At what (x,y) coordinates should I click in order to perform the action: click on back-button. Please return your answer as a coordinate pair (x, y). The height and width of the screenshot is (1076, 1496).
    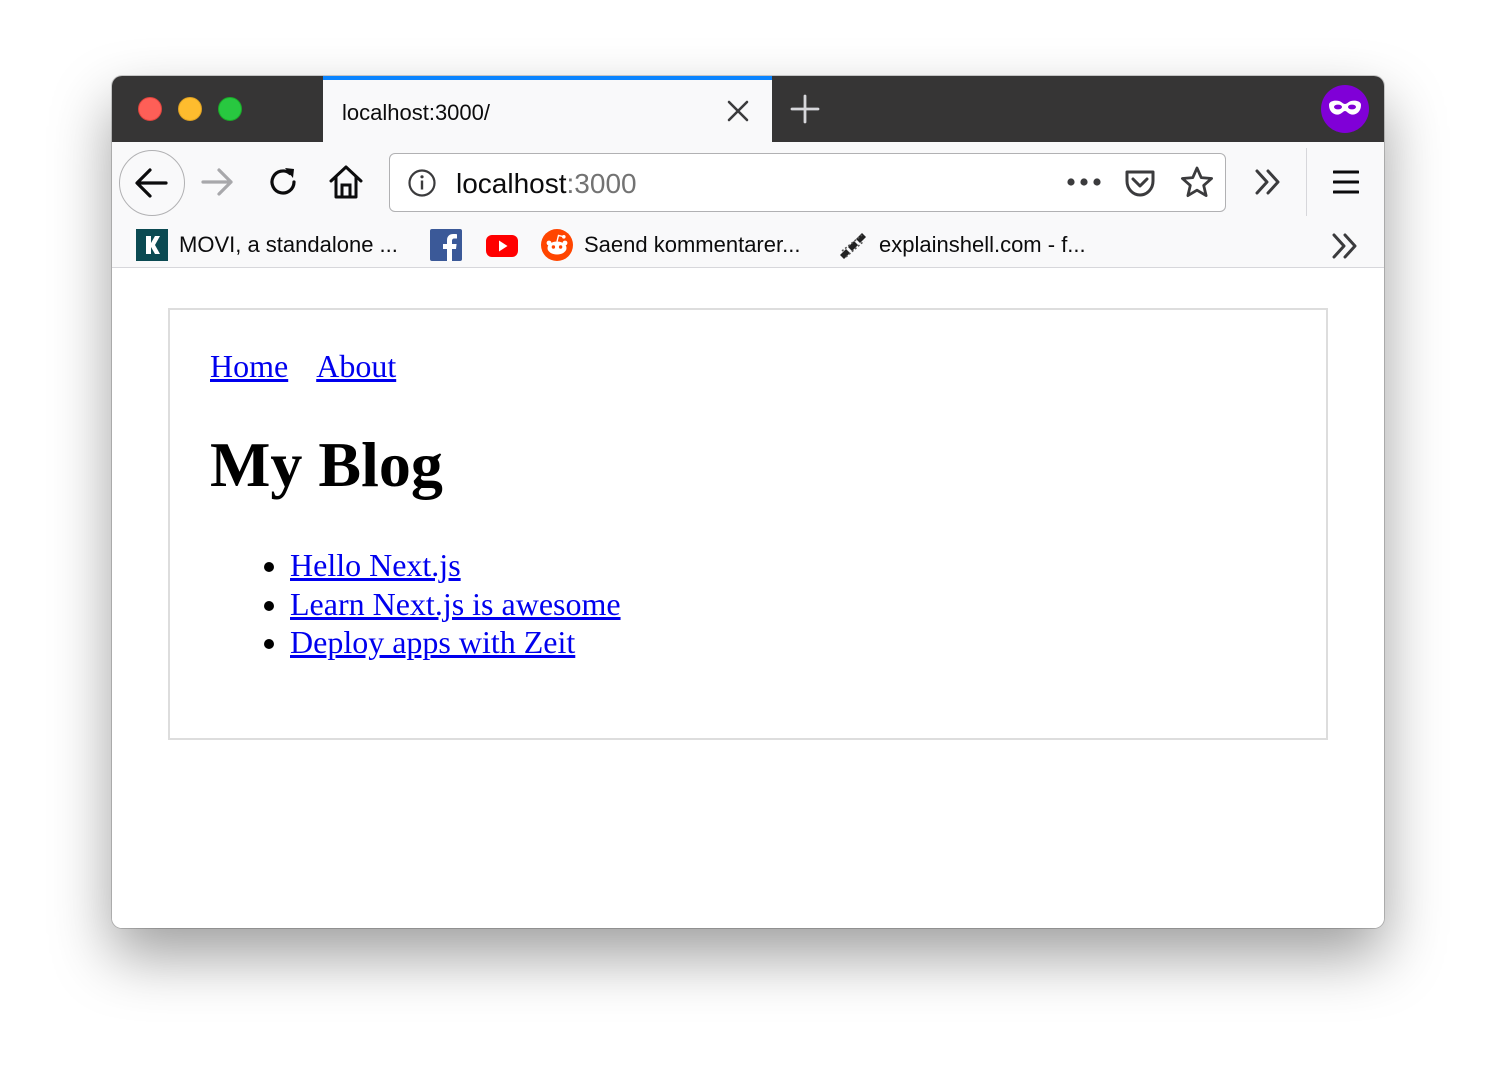
    Looking at the image, I should click on (152, 183).